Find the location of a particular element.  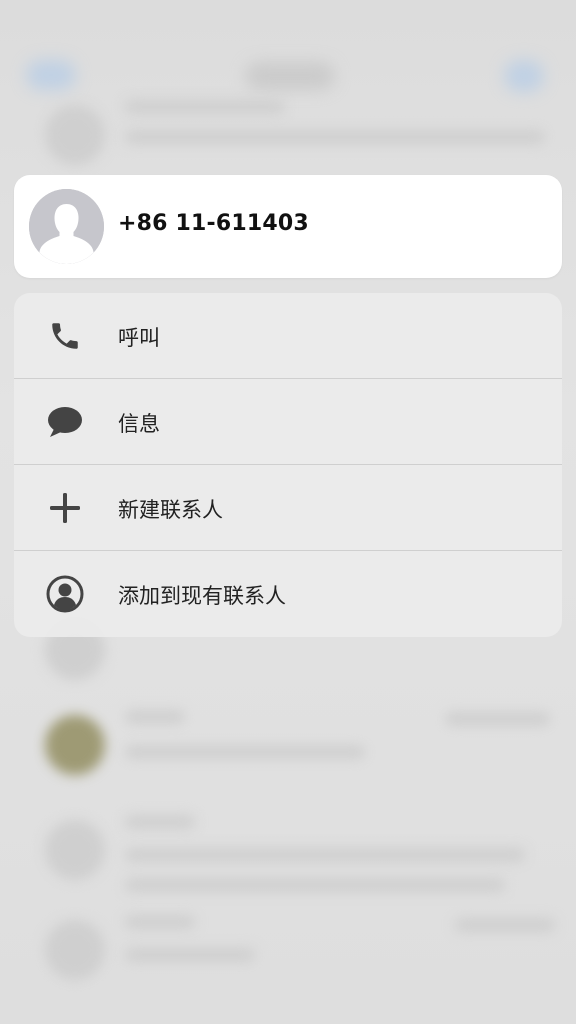

menu-item-label: 新建联系人 is located at coordinates (170, 510).